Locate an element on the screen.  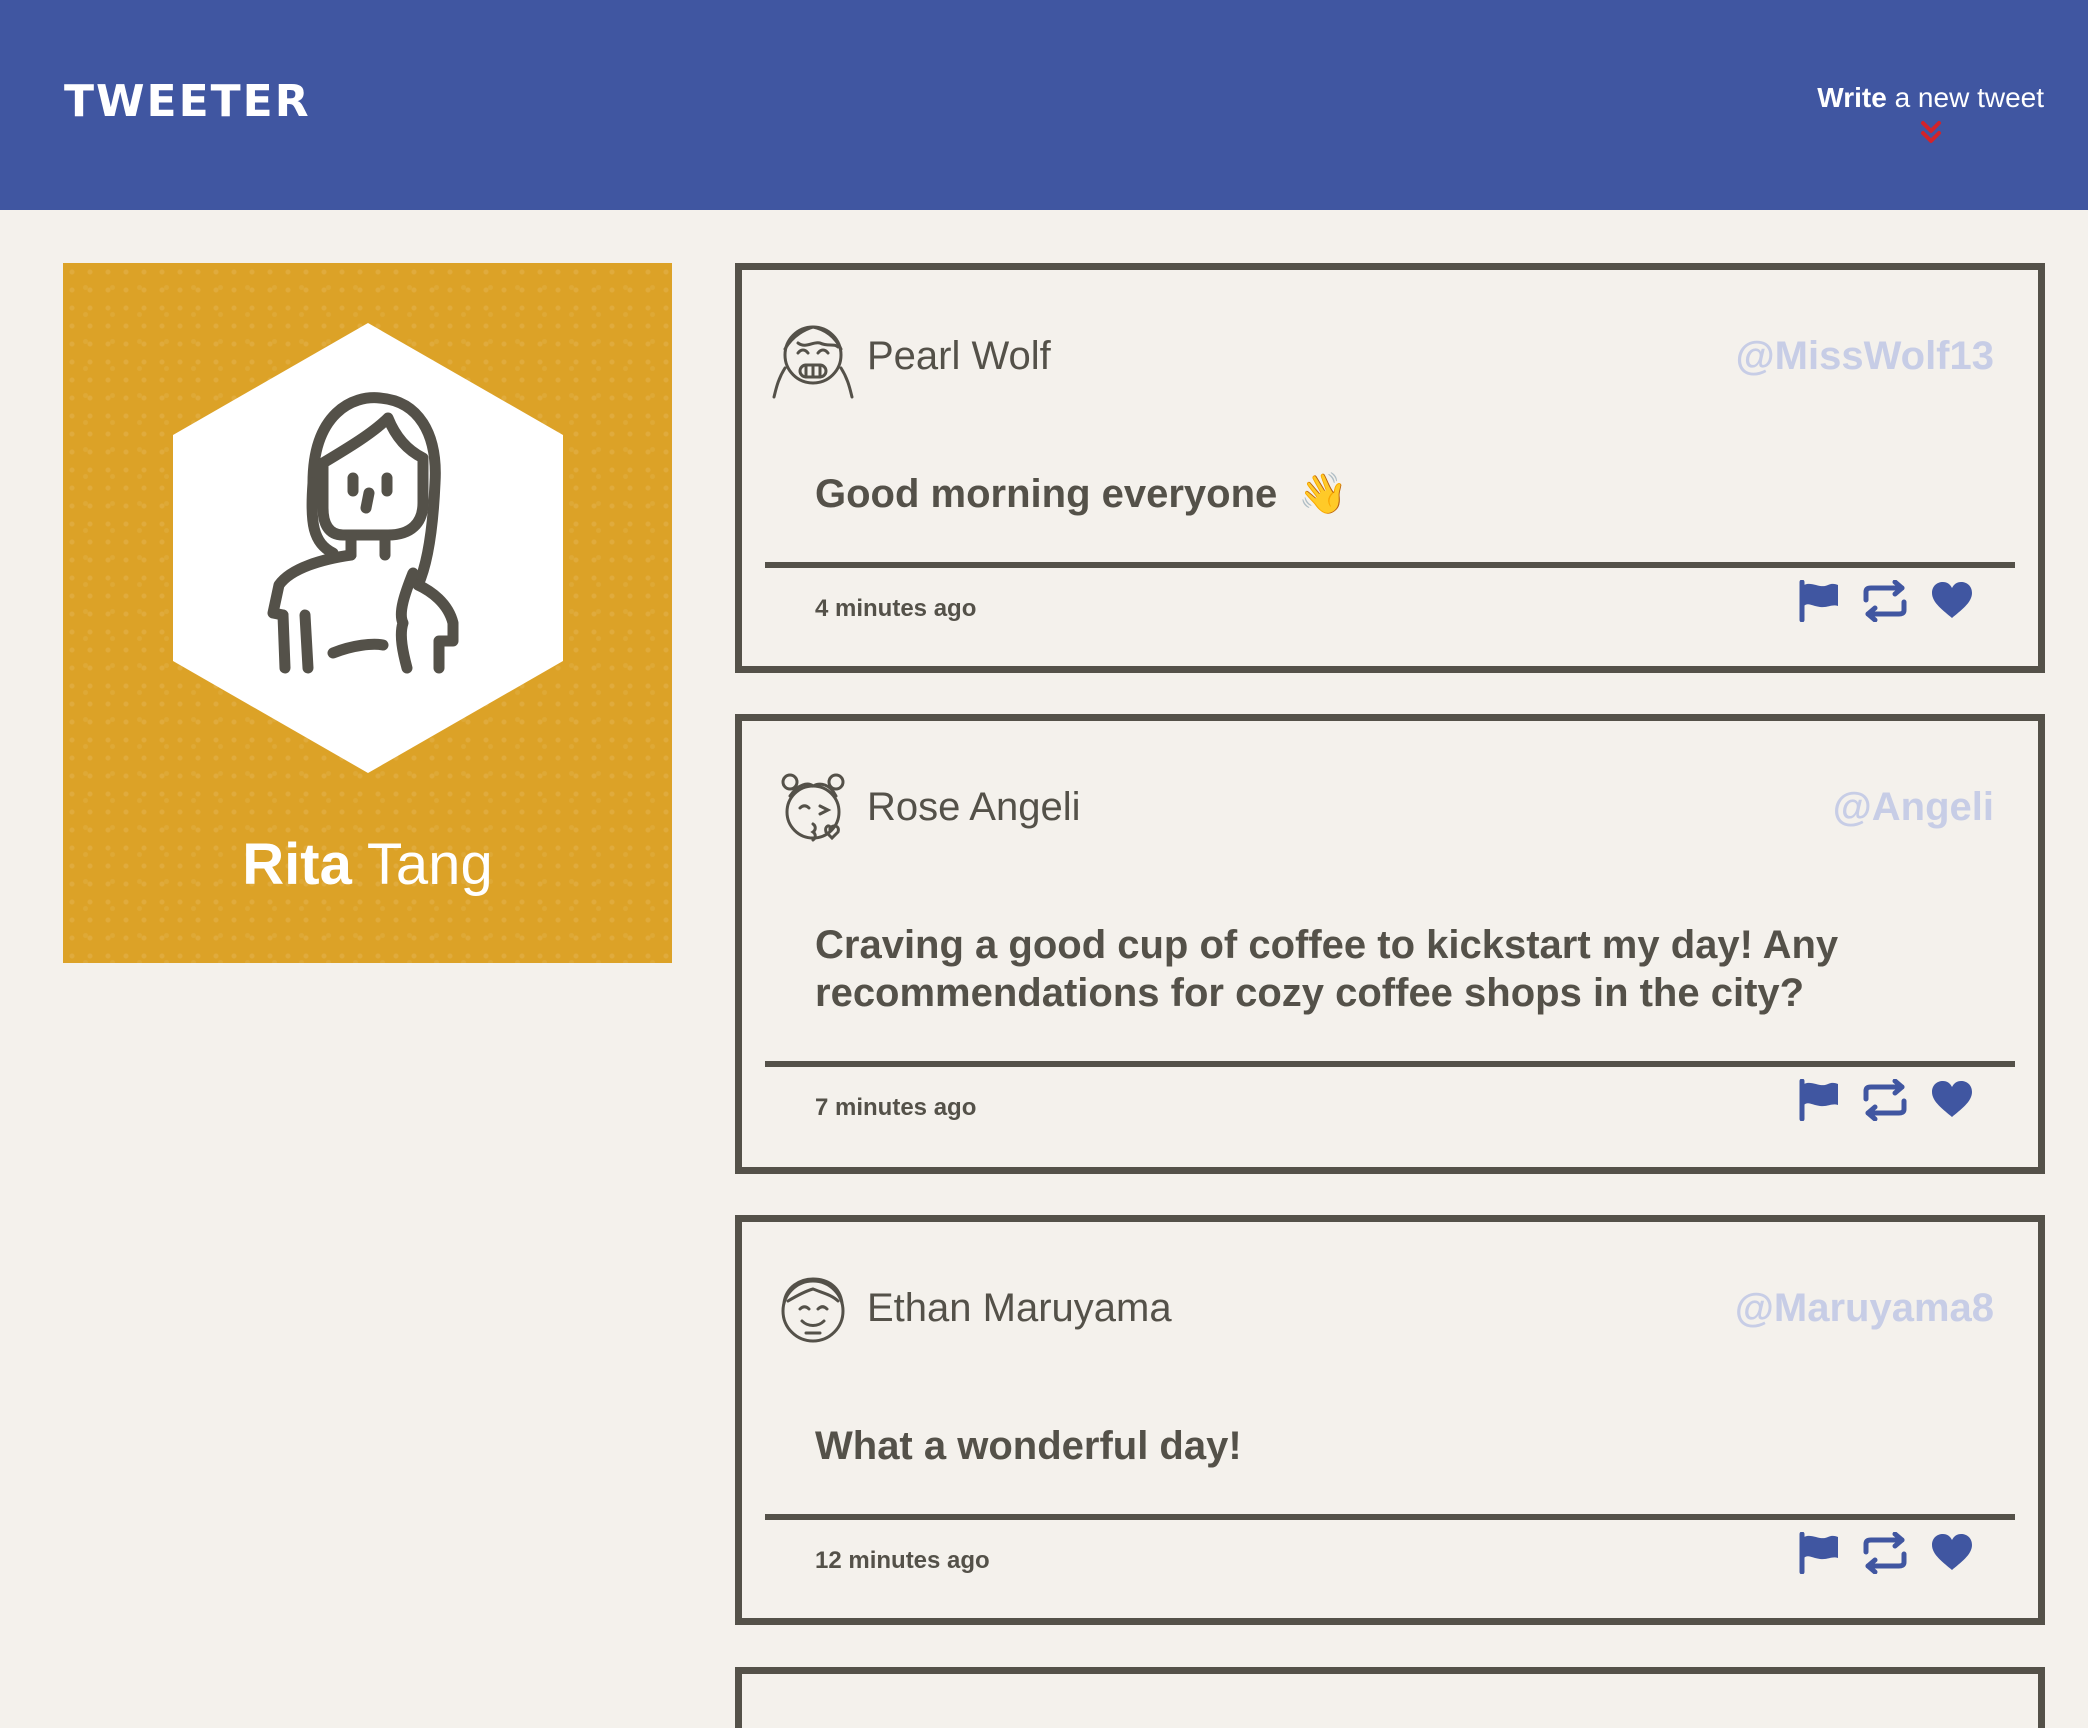
app-logo: TWEETER is located at coordinates (187, 101).